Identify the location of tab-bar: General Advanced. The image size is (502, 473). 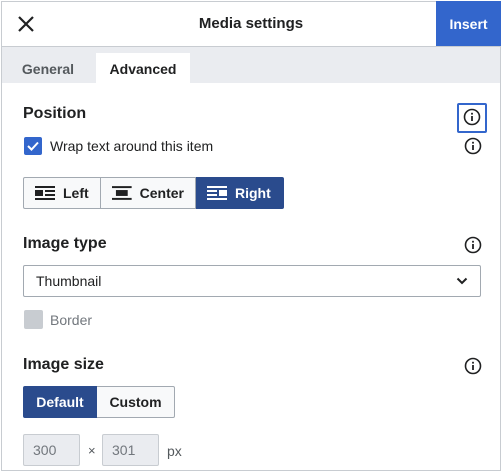
(251, 65).